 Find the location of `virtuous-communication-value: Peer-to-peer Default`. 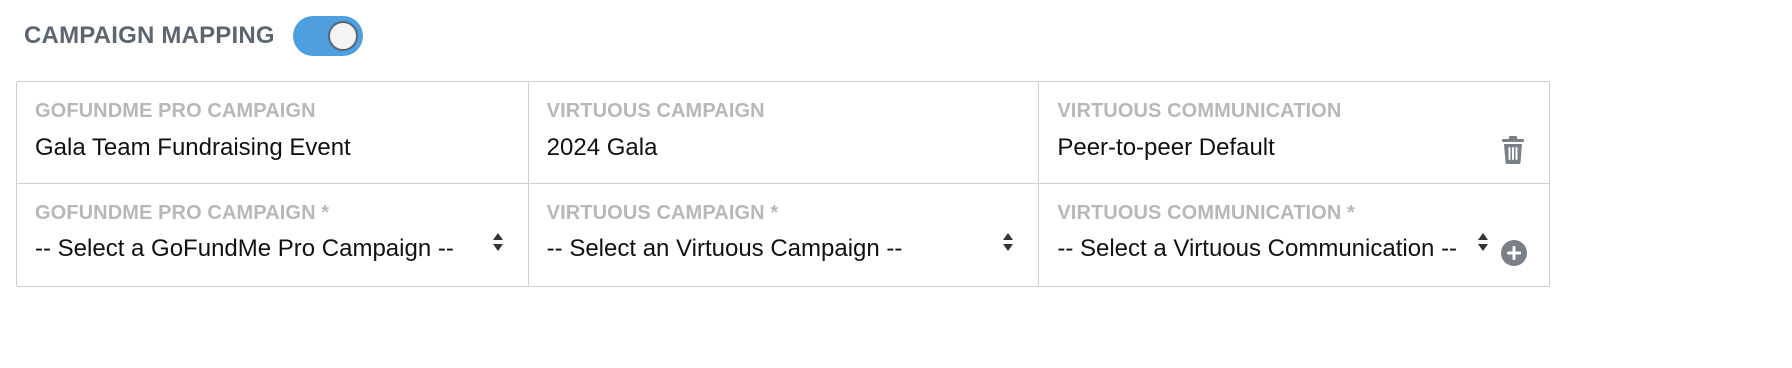

virtuous-communication-value: Peer-to-peer Default is located at coordinates (1166, 147).